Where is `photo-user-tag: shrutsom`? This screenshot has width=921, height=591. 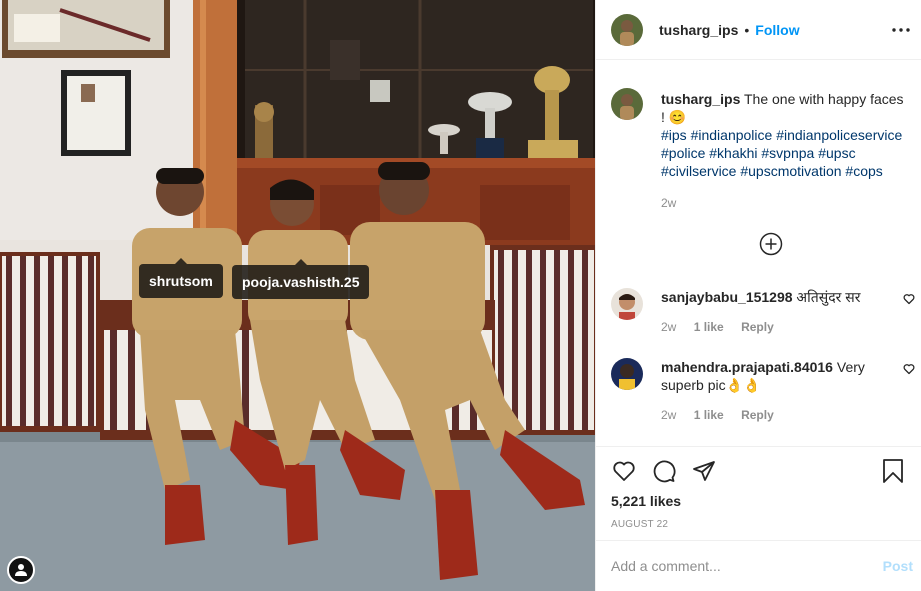 photo-user-tag: shrutsom is located at coordinates (181, 278).